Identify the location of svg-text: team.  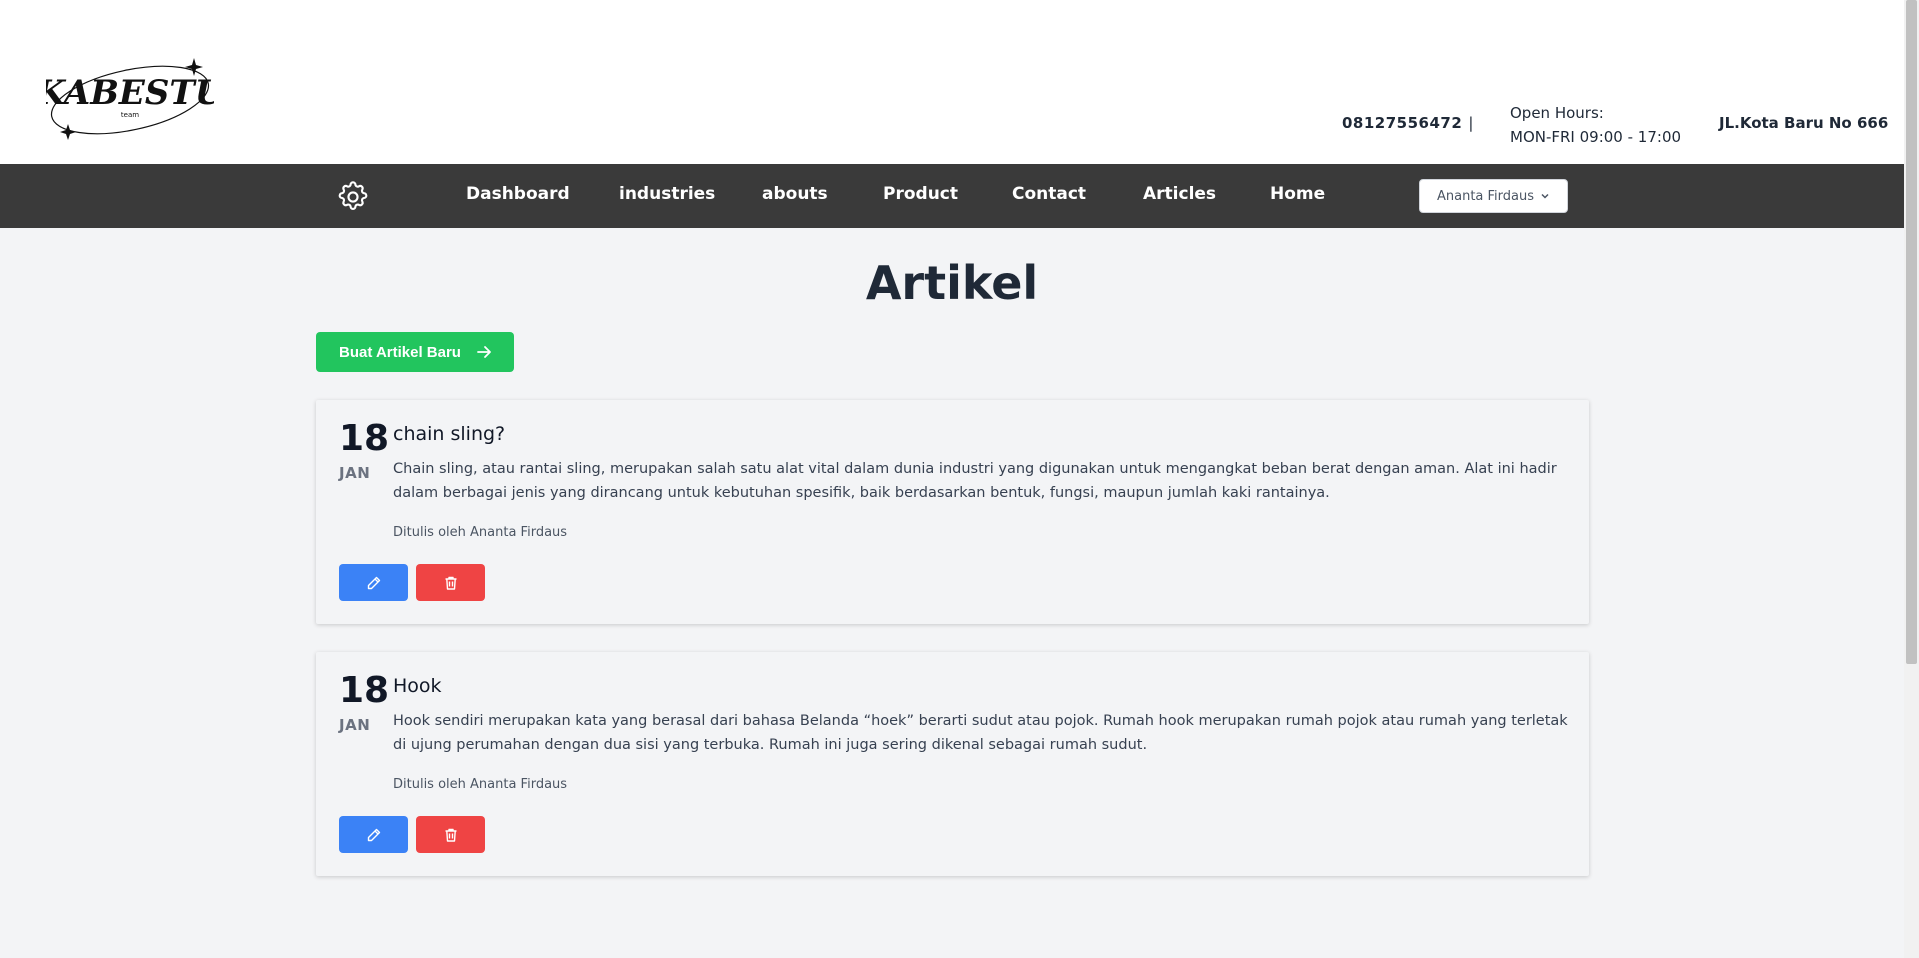
(130, 115).